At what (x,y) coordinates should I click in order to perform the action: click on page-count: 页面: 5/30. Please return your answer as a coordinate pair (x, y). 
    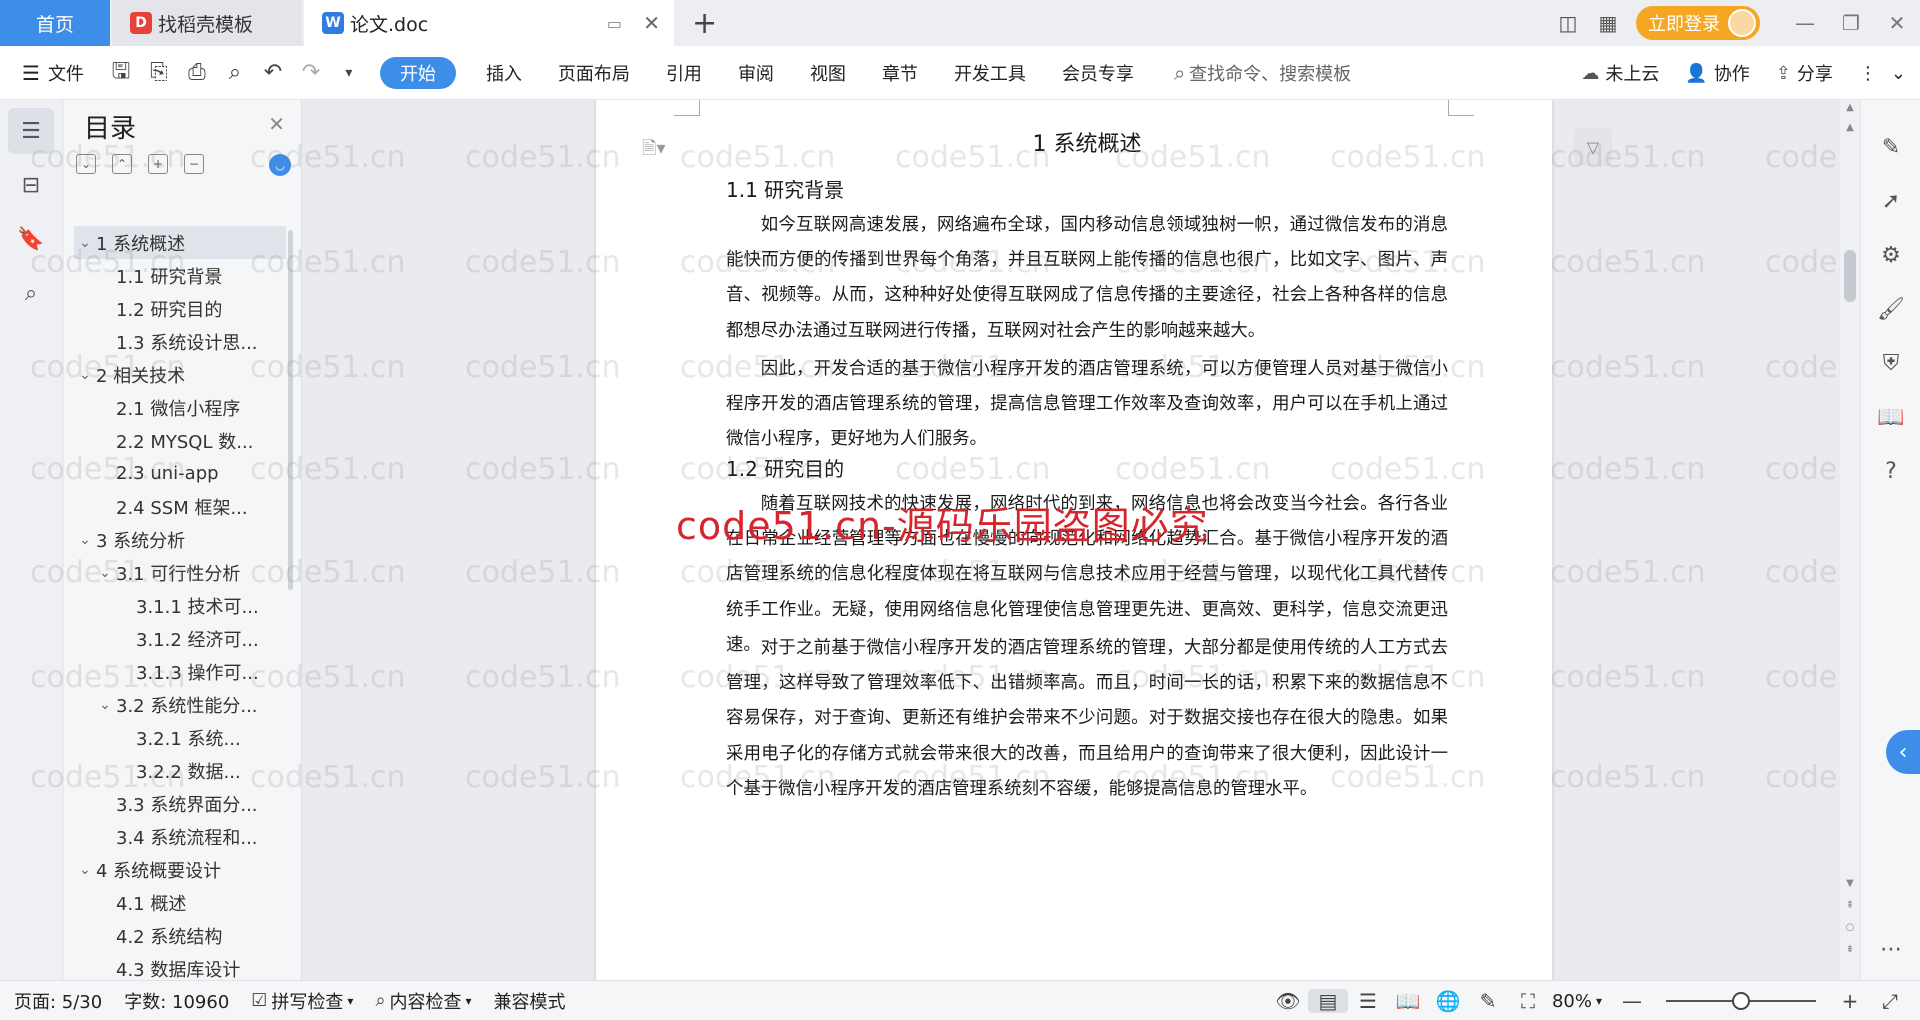
    Looking at the image, I should click on (58, 1001).